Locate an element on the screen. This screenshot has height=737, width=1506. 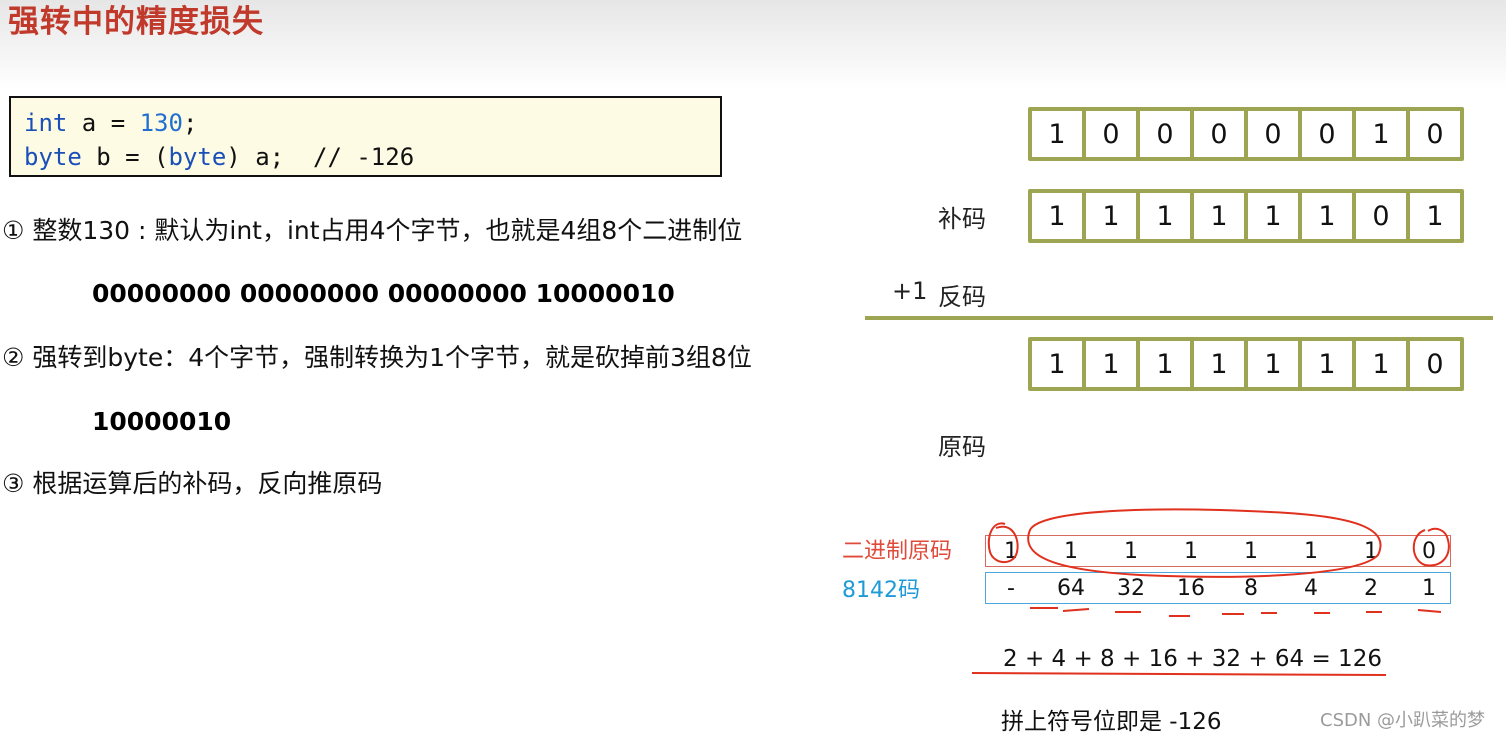
weight-cell: 4 is located at coordinates (1311, 588).